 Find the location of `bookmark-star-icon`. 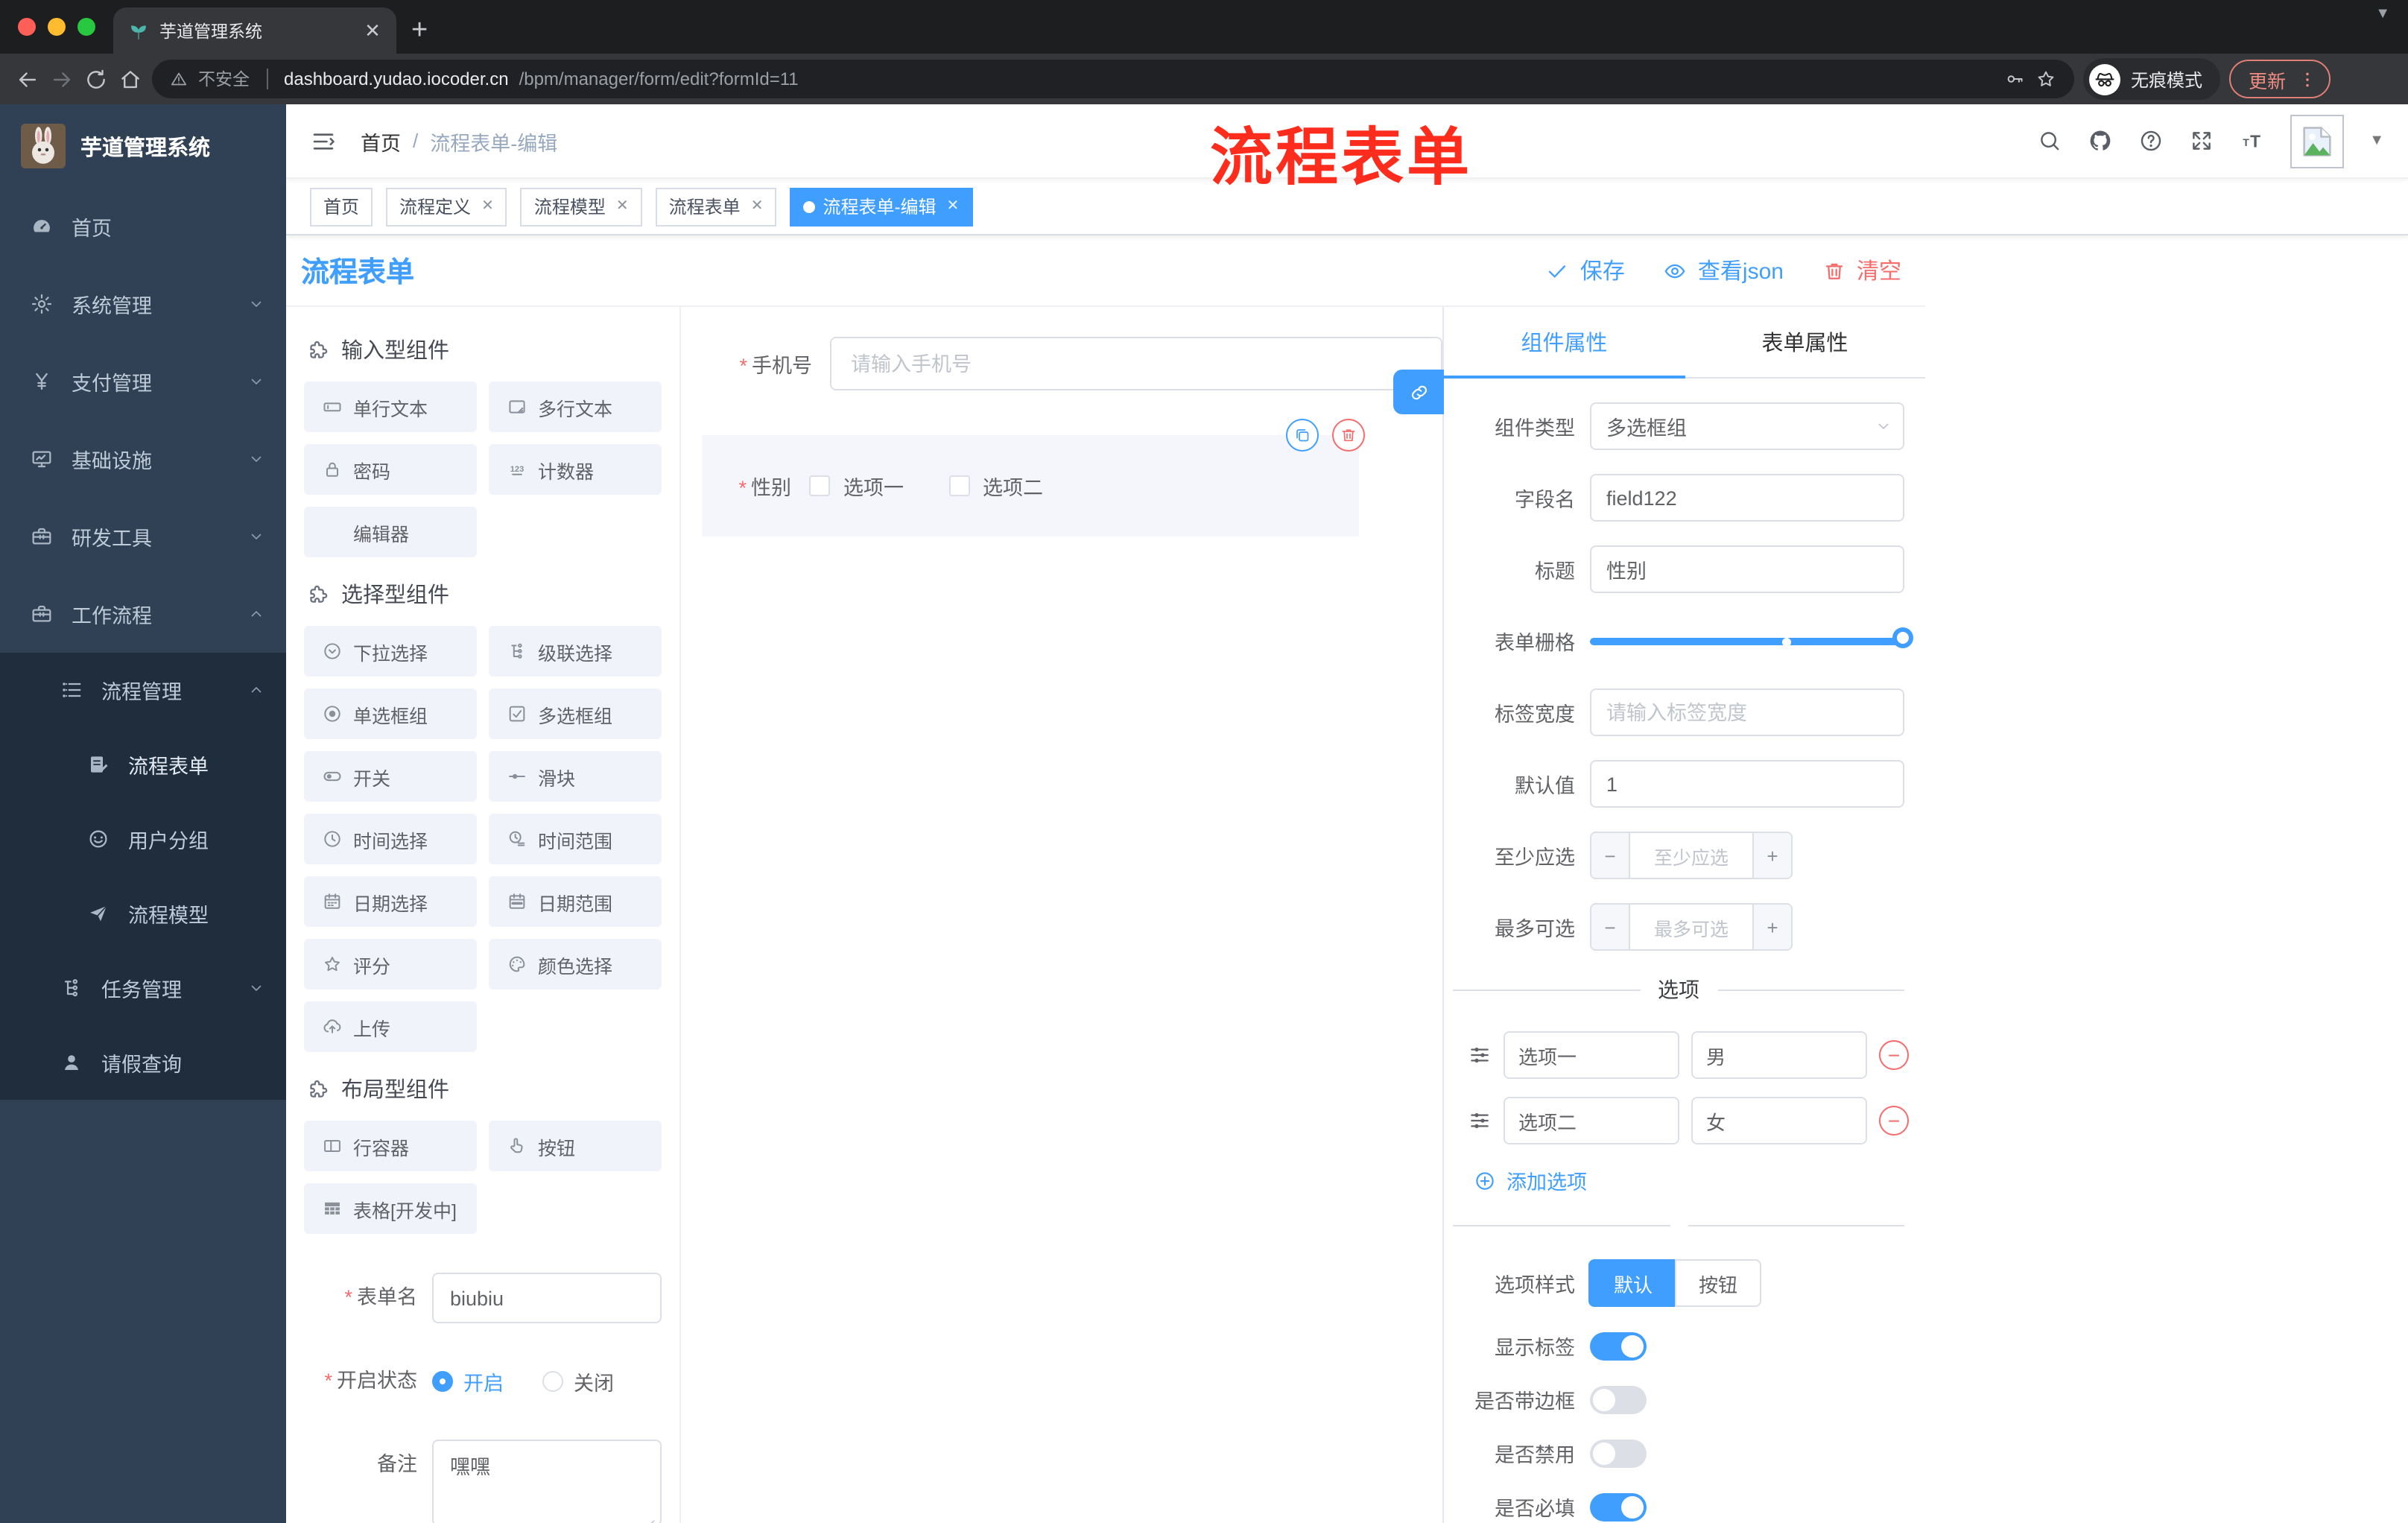

bookmark-star-icon is located at coordinates (2045, 79).